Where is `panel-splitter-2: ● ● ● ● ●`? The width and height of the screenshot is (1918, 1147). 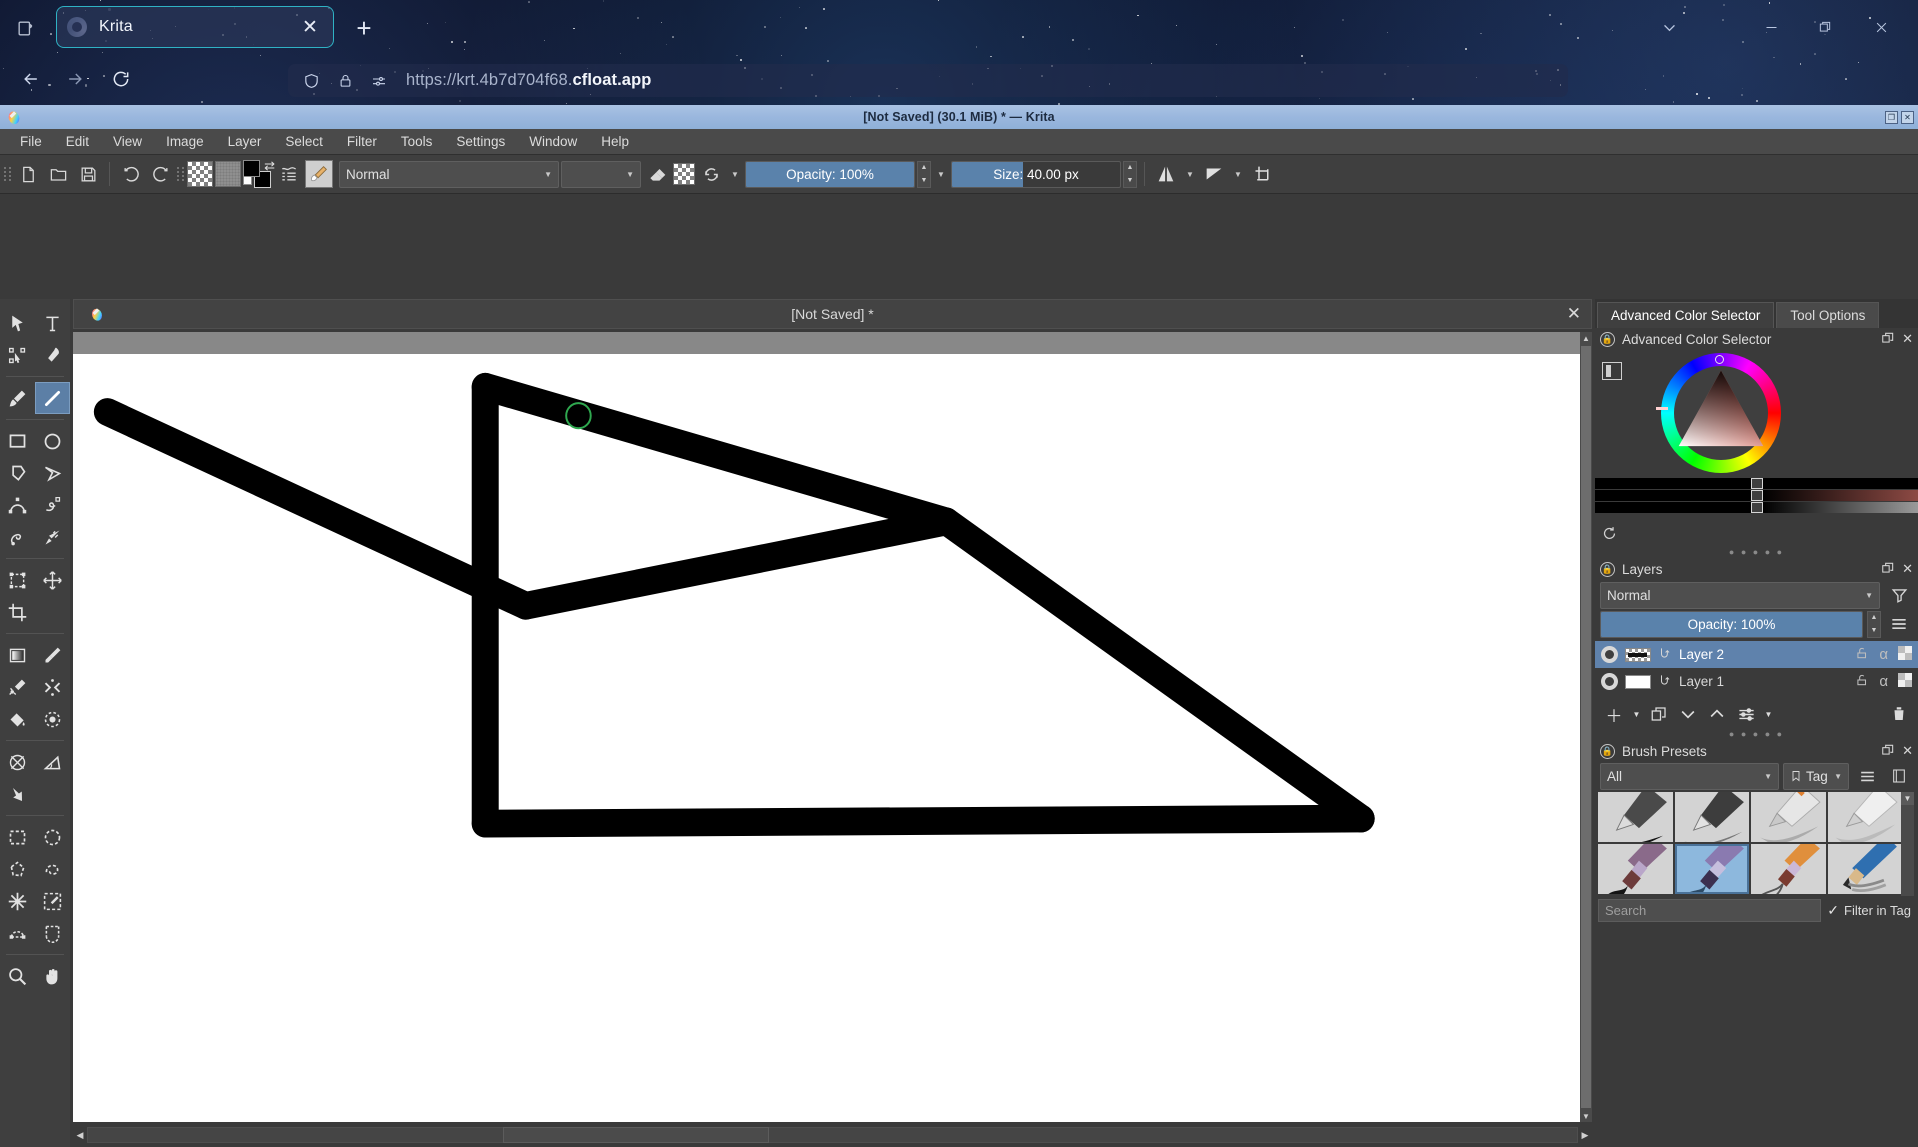
panel-splitter-2: ● ● ● ● ● is located at coordinates (1756, 734).